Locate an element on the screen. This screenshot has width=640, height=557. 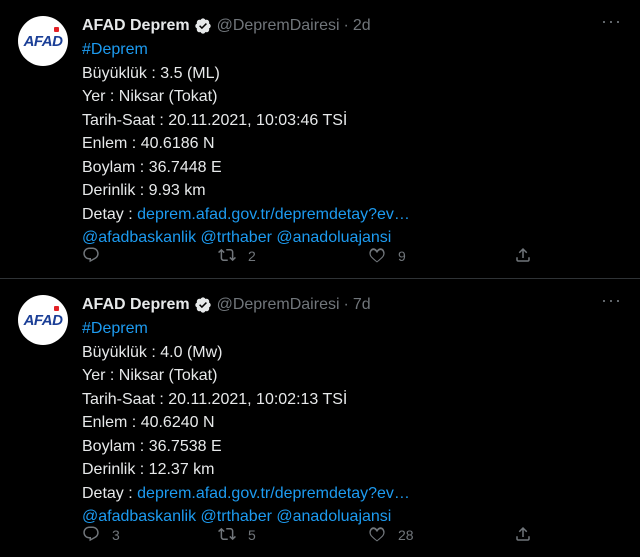
like-button: 28 is located at coordinates (441, 535).